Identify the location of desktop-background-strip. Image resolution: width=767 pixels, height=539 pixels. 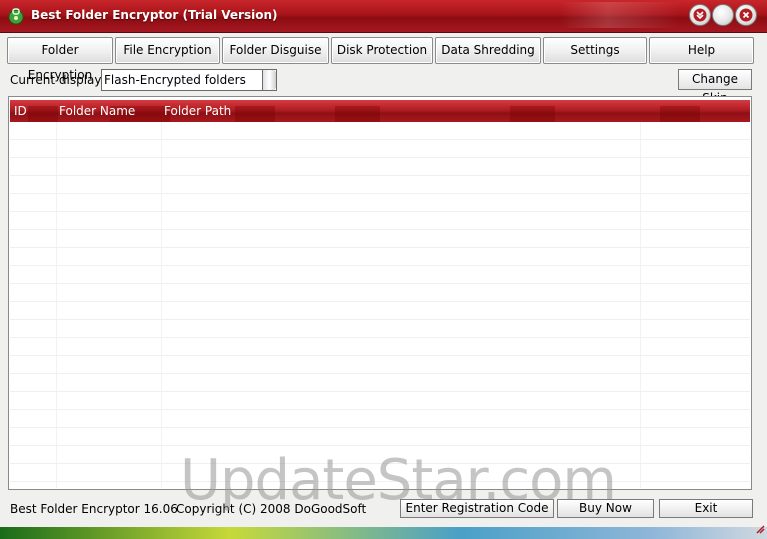
(383, 533).